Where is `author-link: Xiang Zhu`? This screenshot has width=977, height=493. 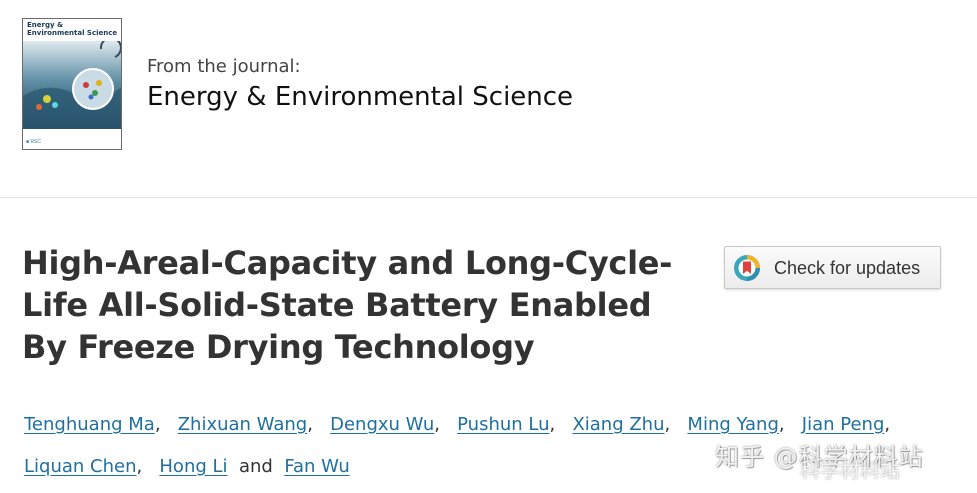 author-link: Xiang Zhu is located at coordinates (618, 424).